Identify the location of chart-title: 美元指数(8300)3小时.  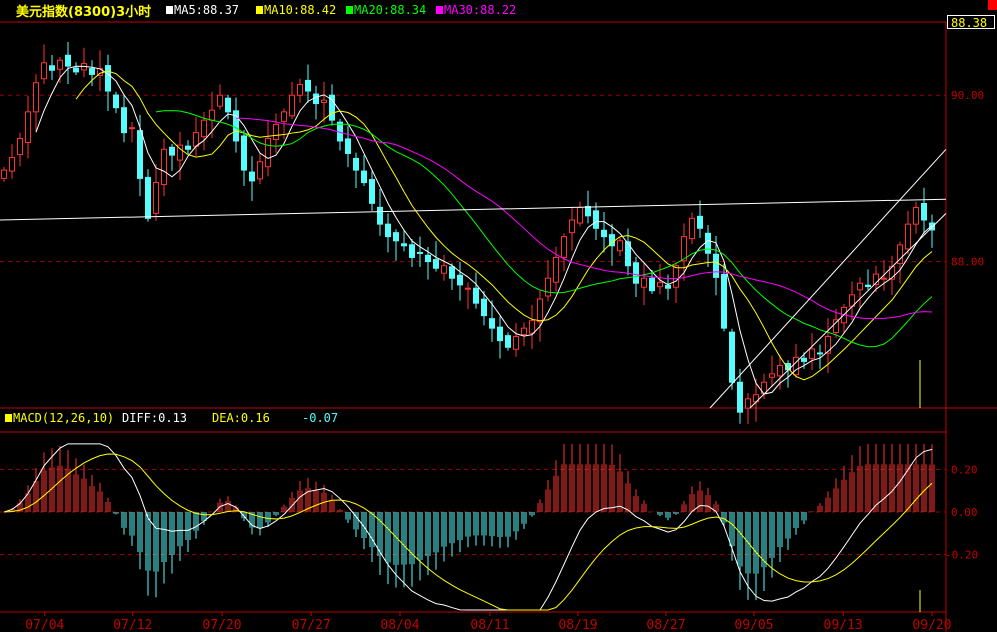
(84, 12).